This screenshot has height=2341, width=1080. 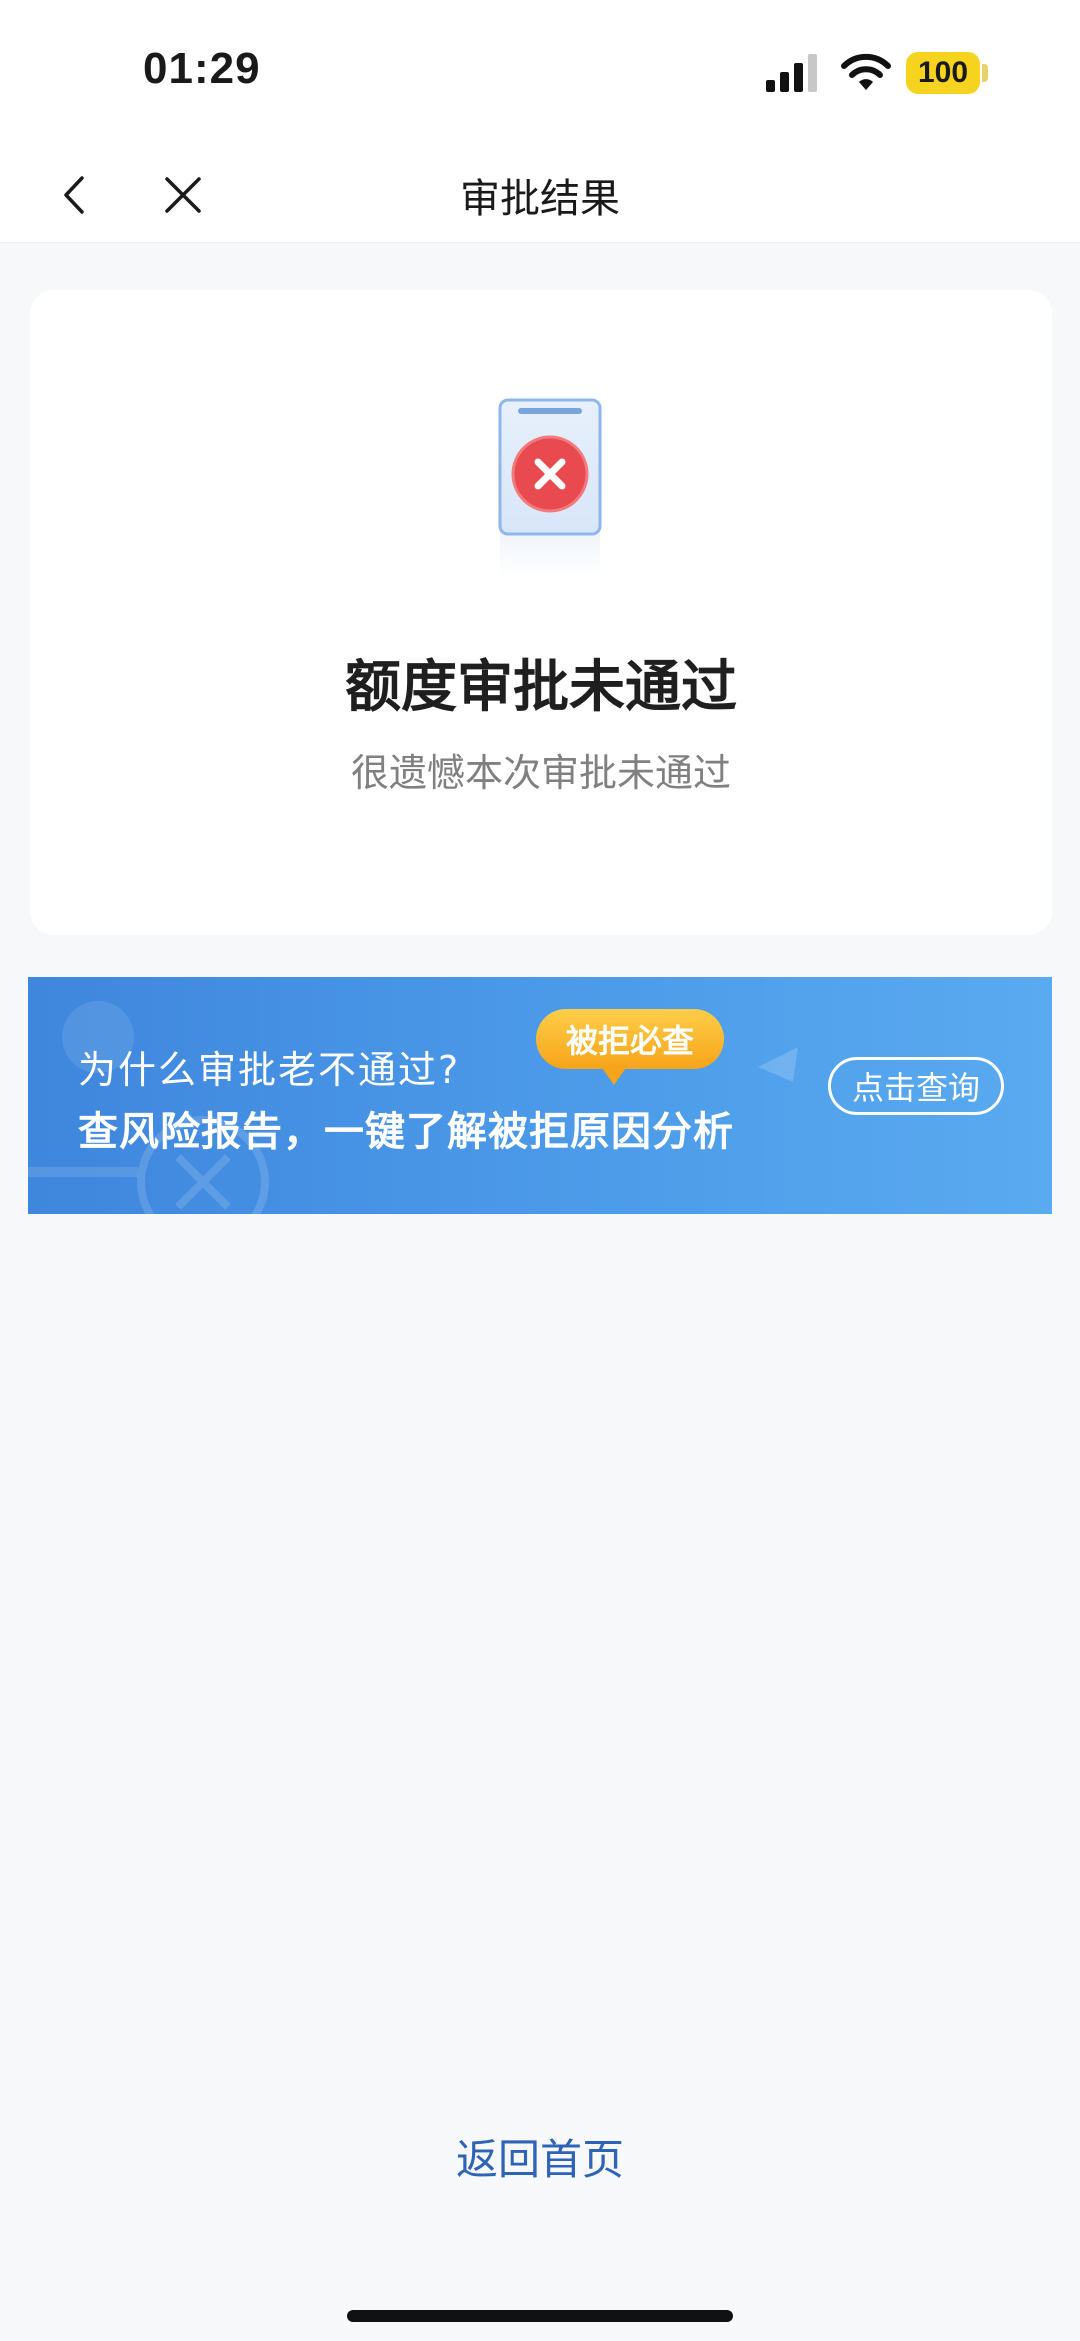 What do you see at coordinates (550, 488) in the screenshot?
I see `rejected-document-icon` at bounding box center [550, 488].